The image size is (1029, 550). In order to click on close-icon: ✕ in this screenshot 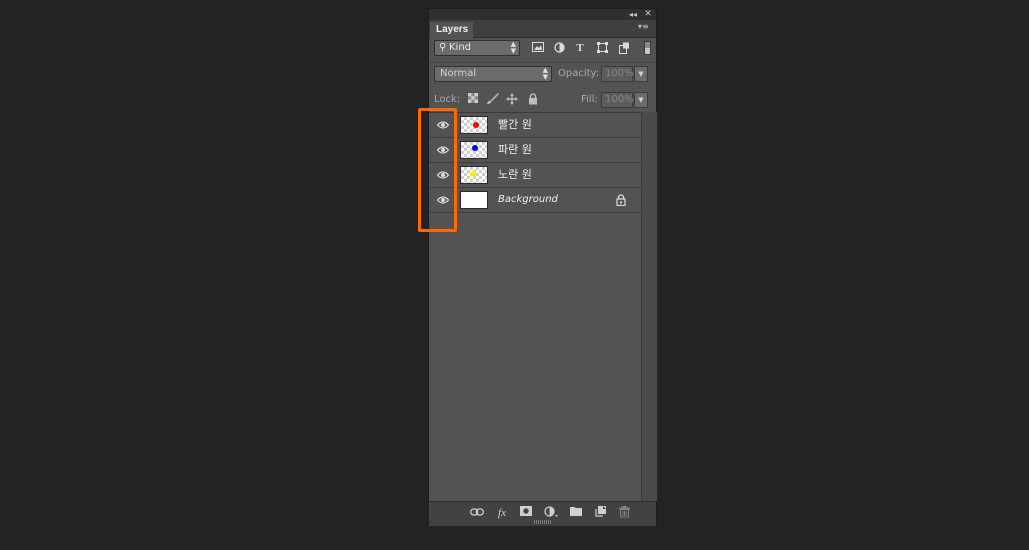, I will do `click(648, 14)`.